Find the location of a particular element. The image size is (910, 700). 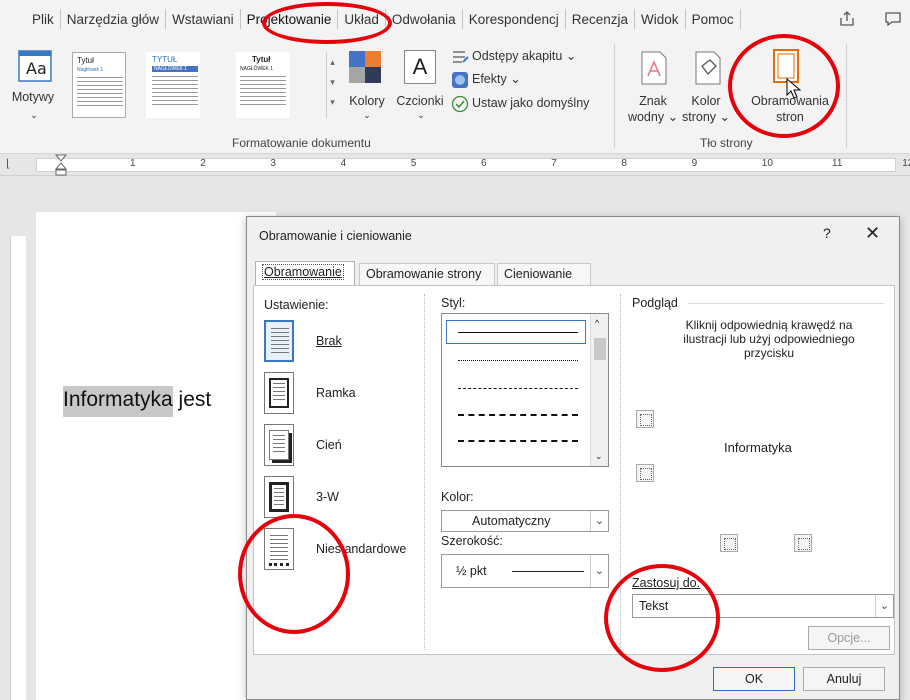

tab-shading: Cieniowanie is located at coordinates (544, 274).